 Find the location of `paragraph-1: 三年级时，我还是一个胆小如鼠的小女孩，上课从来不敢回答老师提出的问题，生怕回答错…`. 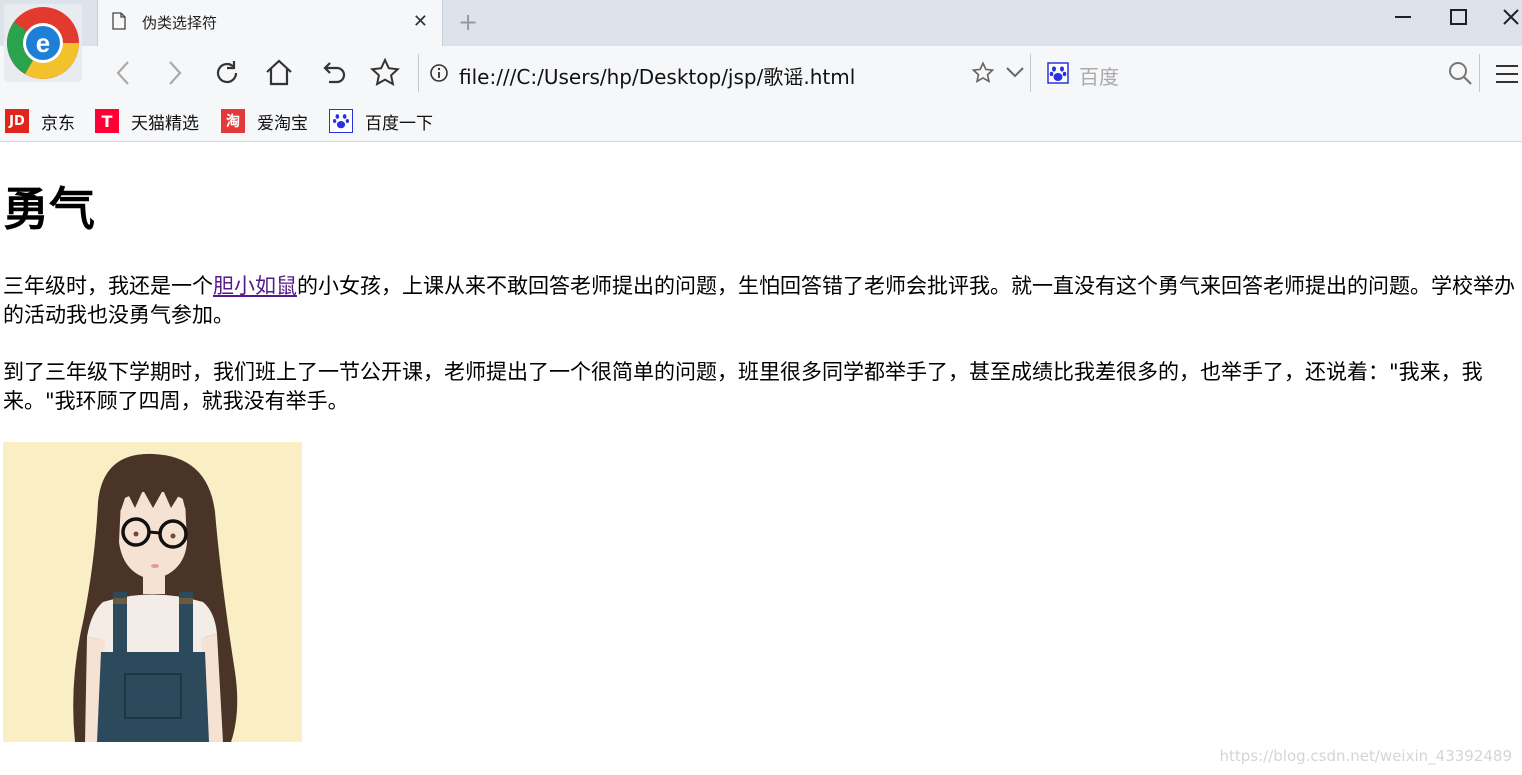

paragraph-1: 三年级时，我还是一个胆小如鼠的小女孩，上课从来不敢回答老师提出的问题，生怕回答错… is located at coordinates (761, 301).